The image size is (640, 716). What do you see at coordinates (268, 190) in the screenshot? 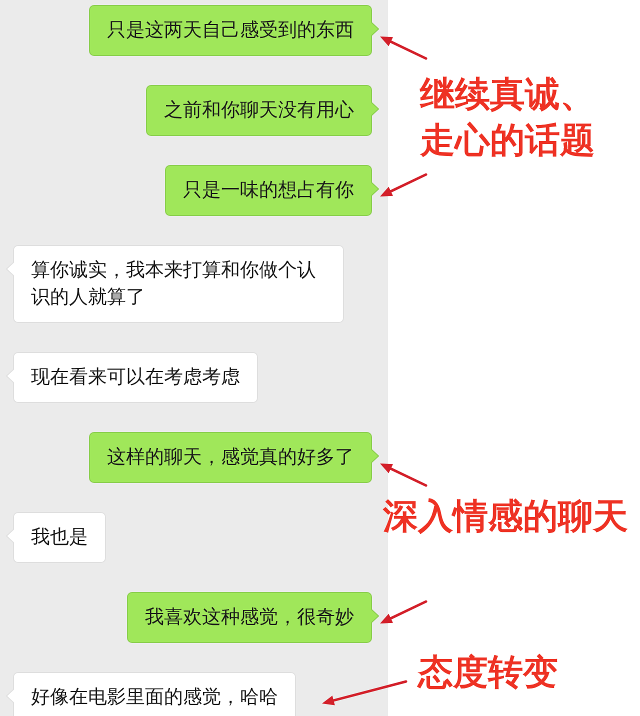
I see `message-bubble: 只是一味的想占有你` at bounding box center [268, 190].